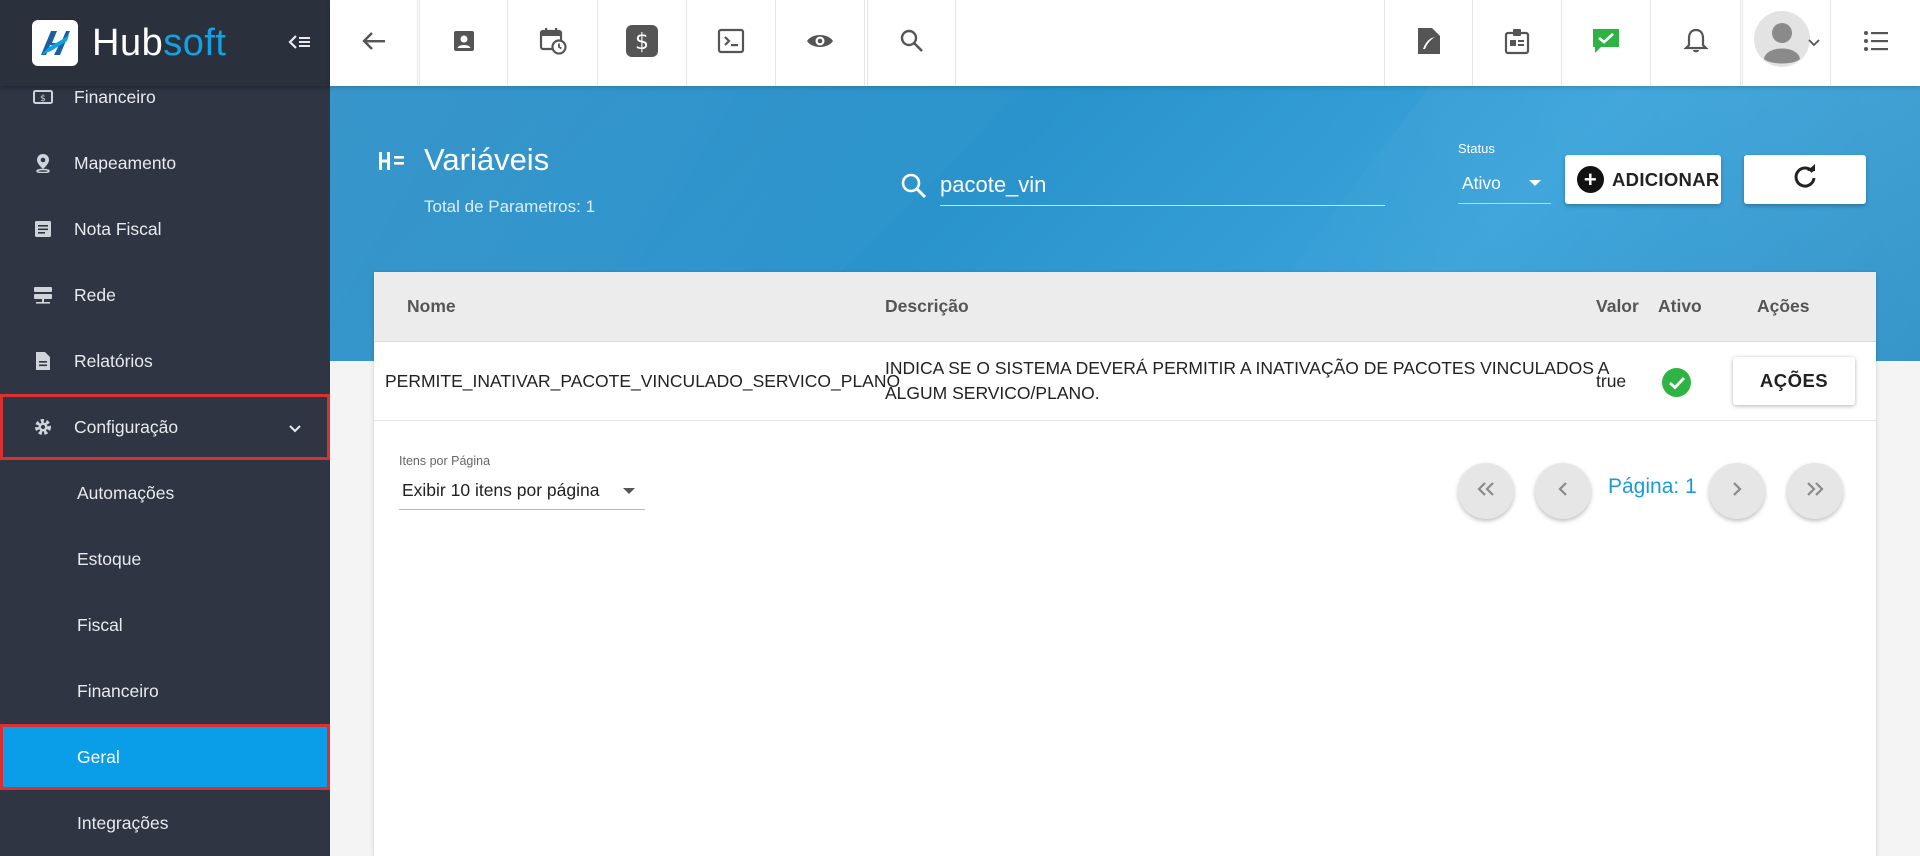 Image resolution: width=1920 pixels, height=856 pixels. I want to click on billing-button: $, so click(642, 43).